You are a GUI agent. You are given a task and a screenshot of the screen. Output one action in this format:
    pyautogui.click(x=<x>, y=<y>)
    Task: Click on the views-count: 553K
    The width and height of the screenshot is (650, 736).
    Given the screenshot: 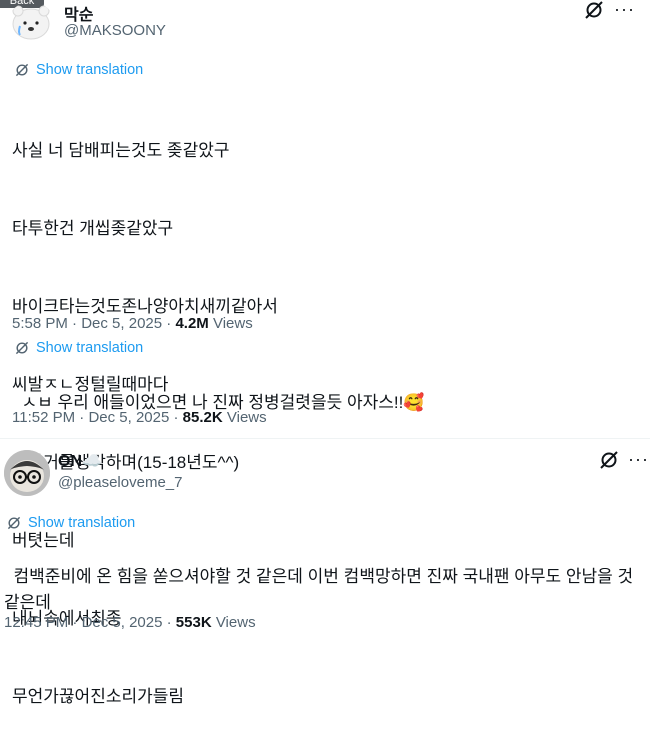 What is the action you would take?
    pyautogui.click(x=194, y=622)
    